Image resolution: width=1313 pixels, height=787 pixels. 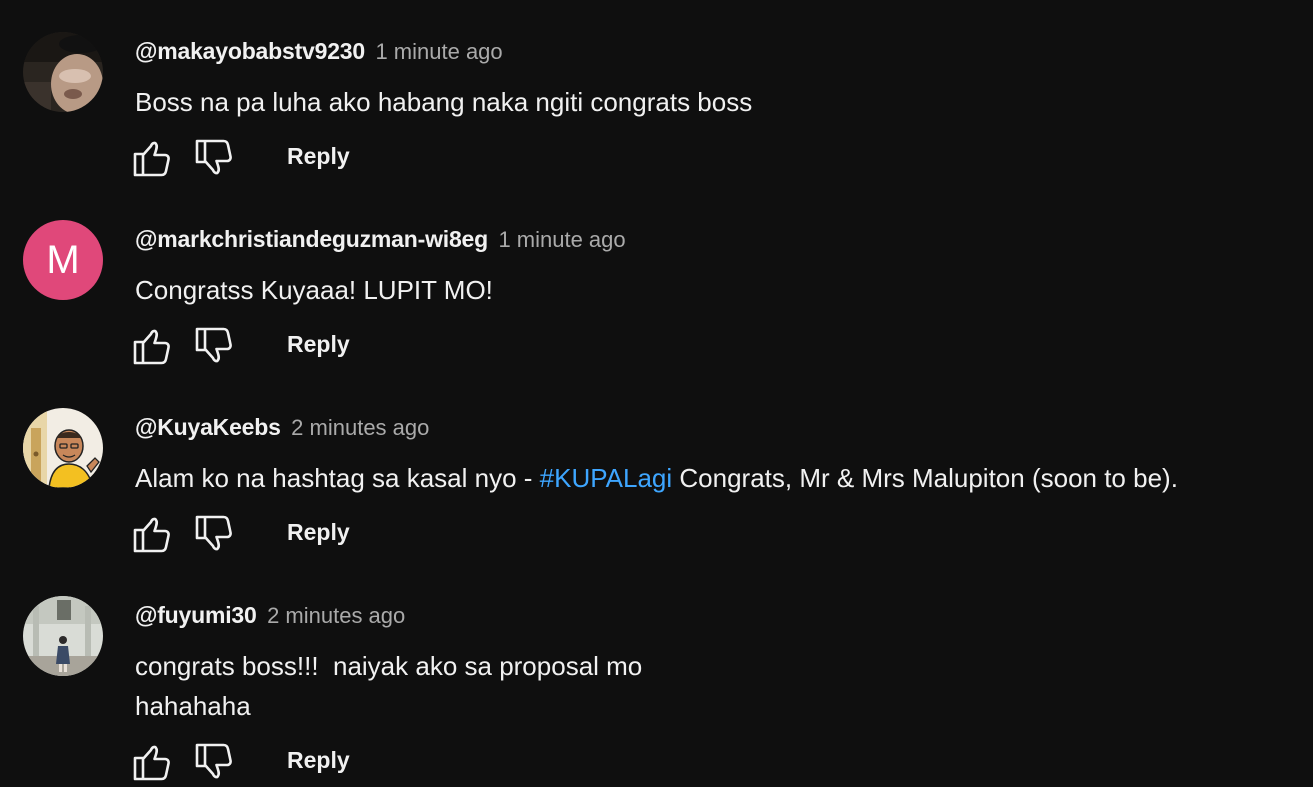 What do you see at coordinates (196, 615) in the screenshot?
I see `comment-author: @fuyumi30` at bounding box center [196, 615].